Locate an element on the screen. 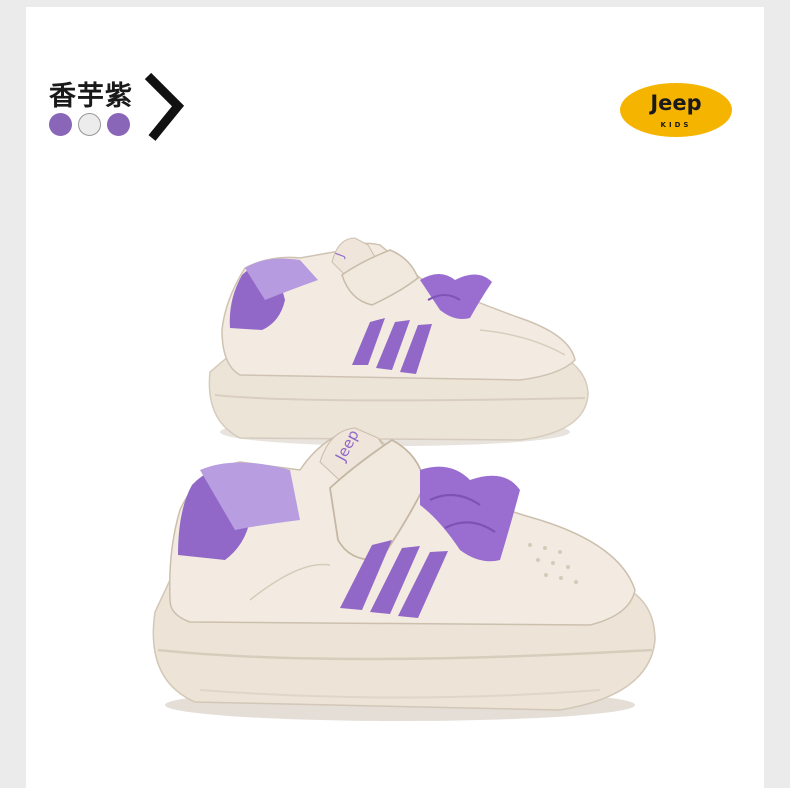  logo-subtext: KIDS is located at coordinates (676, 125).